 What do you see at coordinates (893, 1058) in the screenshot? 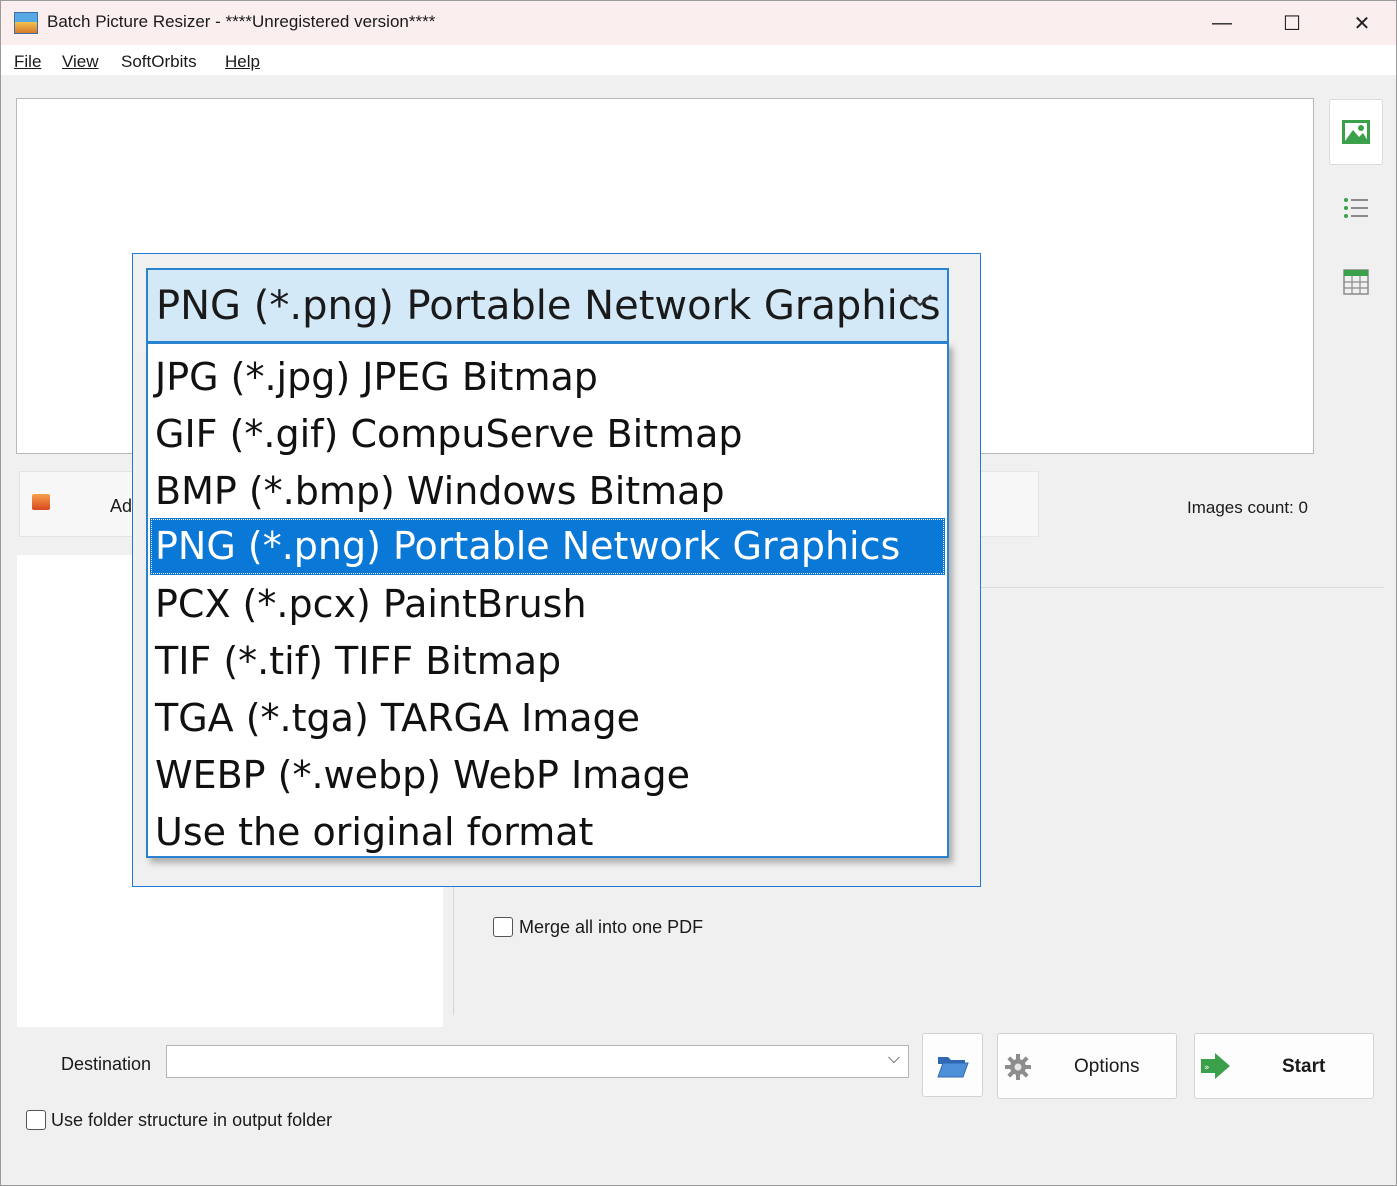
I see `chevron-down-icon: ⌵` at bounding box center [893, 1058].